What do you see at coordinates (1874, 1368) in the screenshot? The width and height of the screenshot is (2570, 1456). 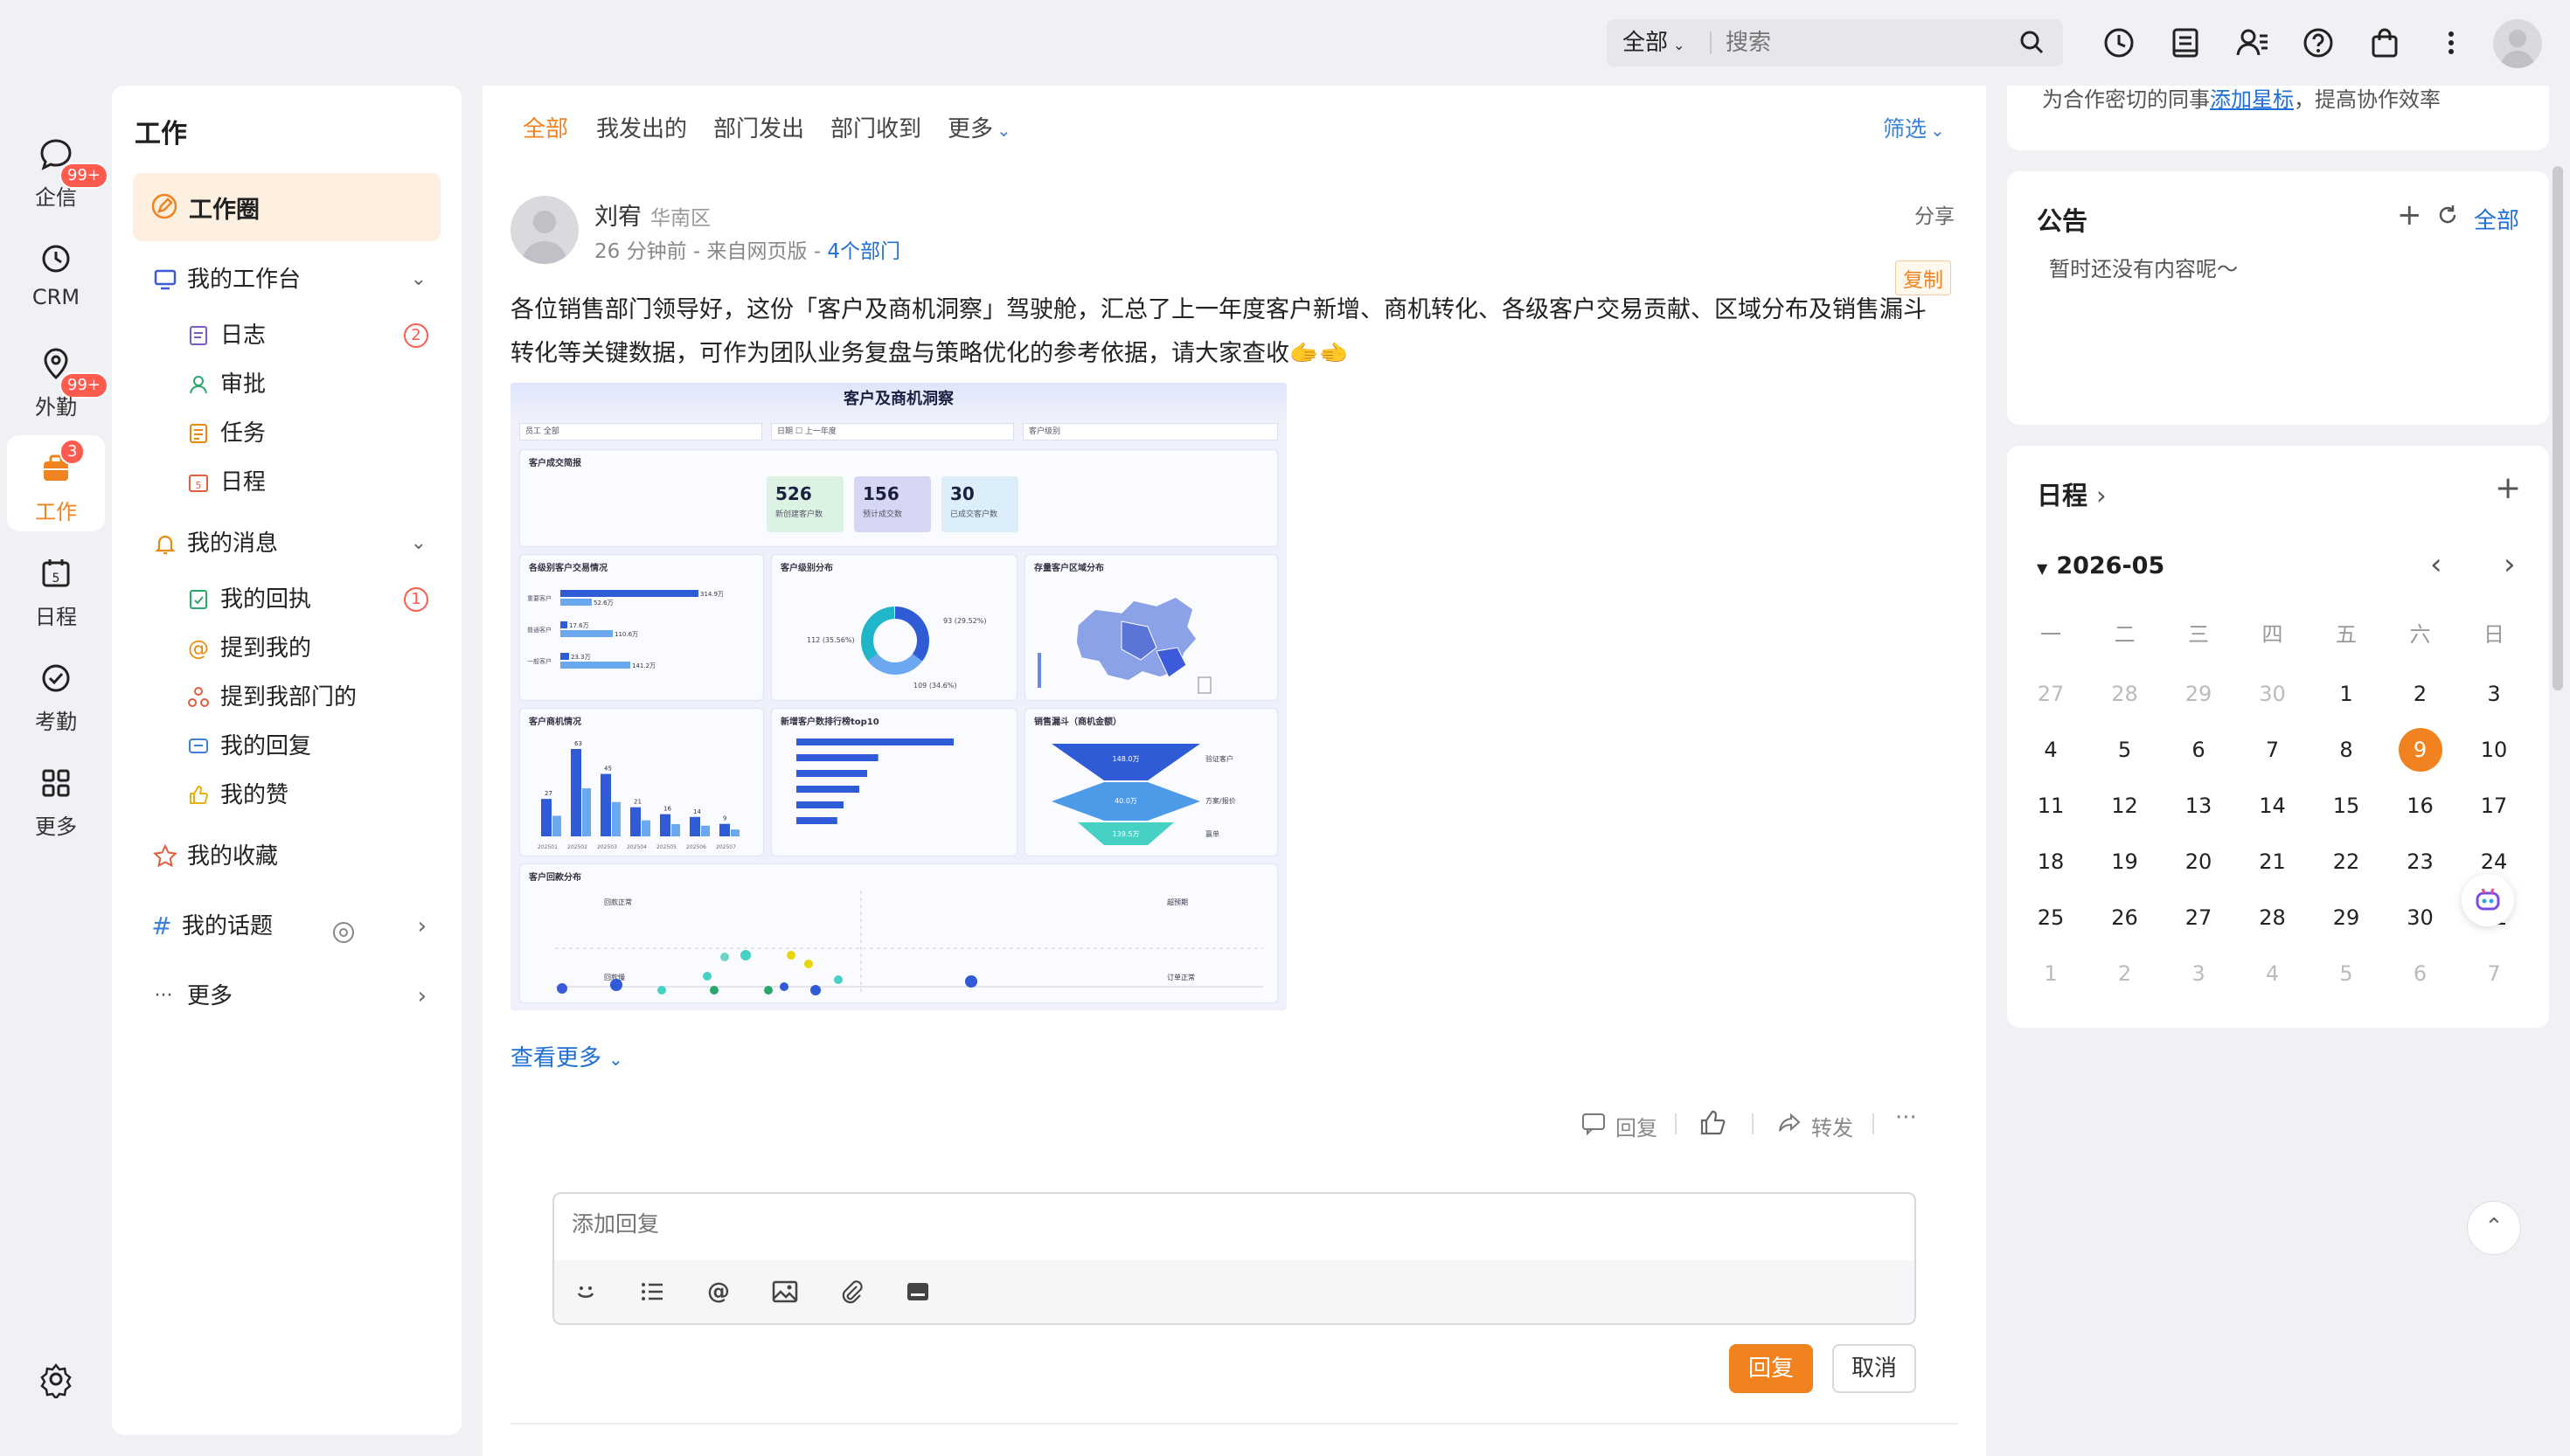 I see `reply-cancel-button: 取消` at bounding box center [1874, 1368].